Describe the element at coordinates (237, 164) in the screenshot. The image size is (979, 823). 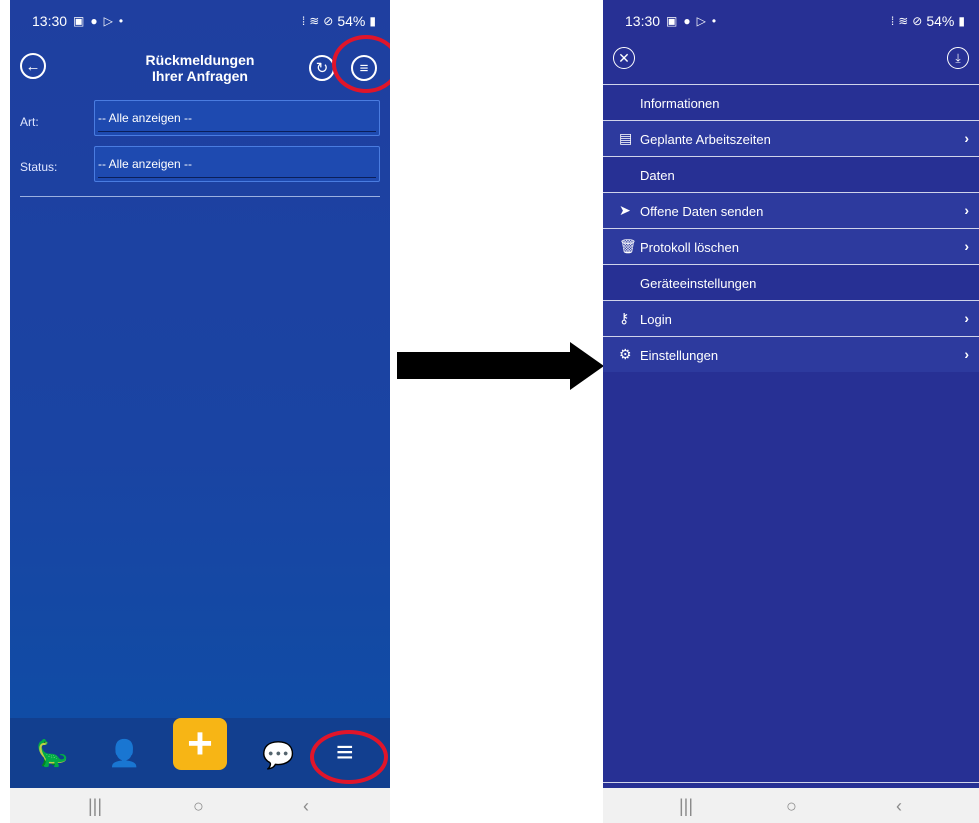
I see `filter-status-select: -- Alle anzeigen --` at that location.